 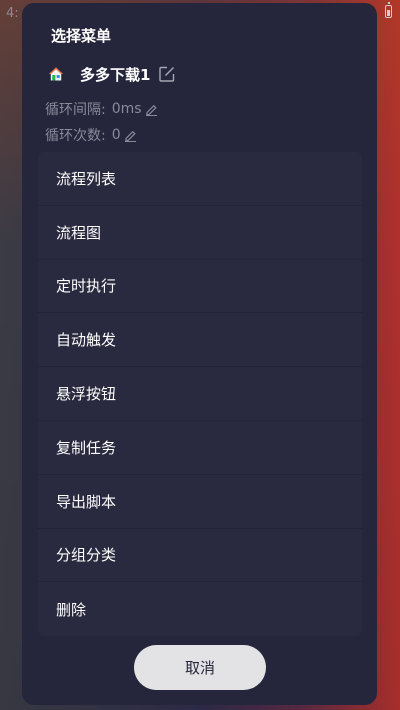 I want to click on status-time: 4:, so click(x=12, y=13).